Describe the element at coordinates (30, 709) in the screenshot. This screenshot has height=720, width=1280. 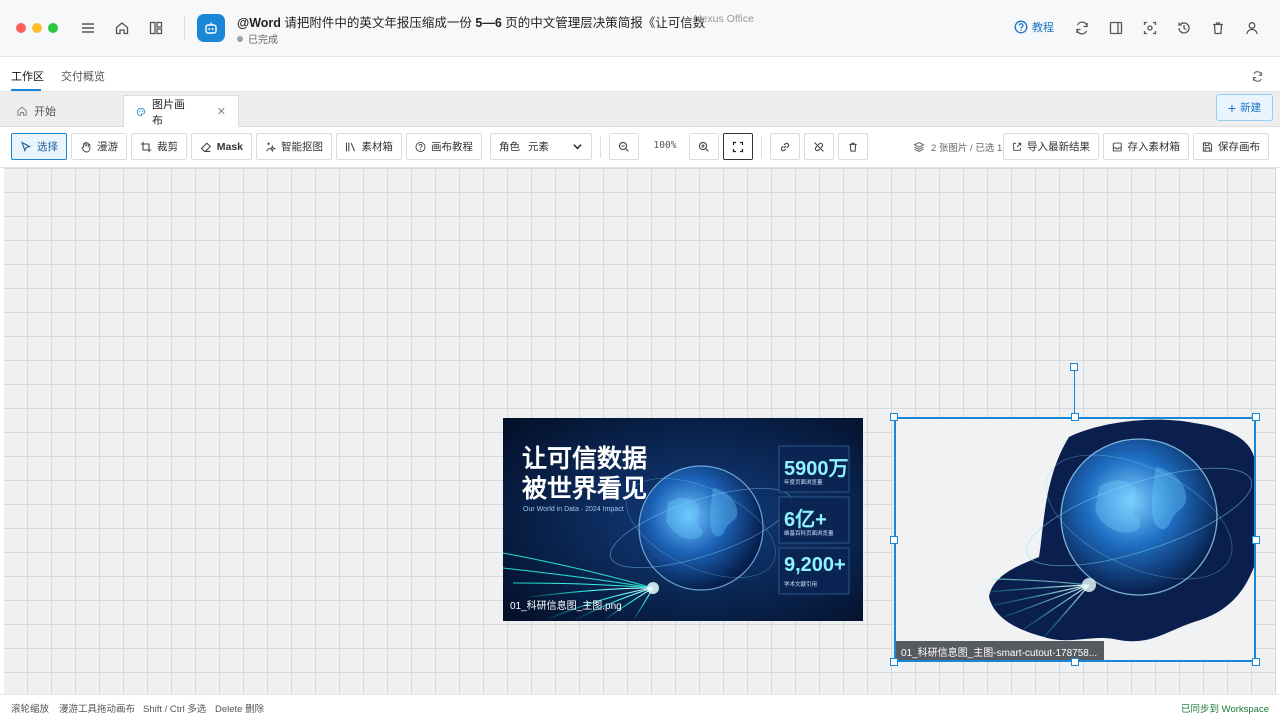
I see `hint-scroll-zoom: 滚轮缩放` at that location.